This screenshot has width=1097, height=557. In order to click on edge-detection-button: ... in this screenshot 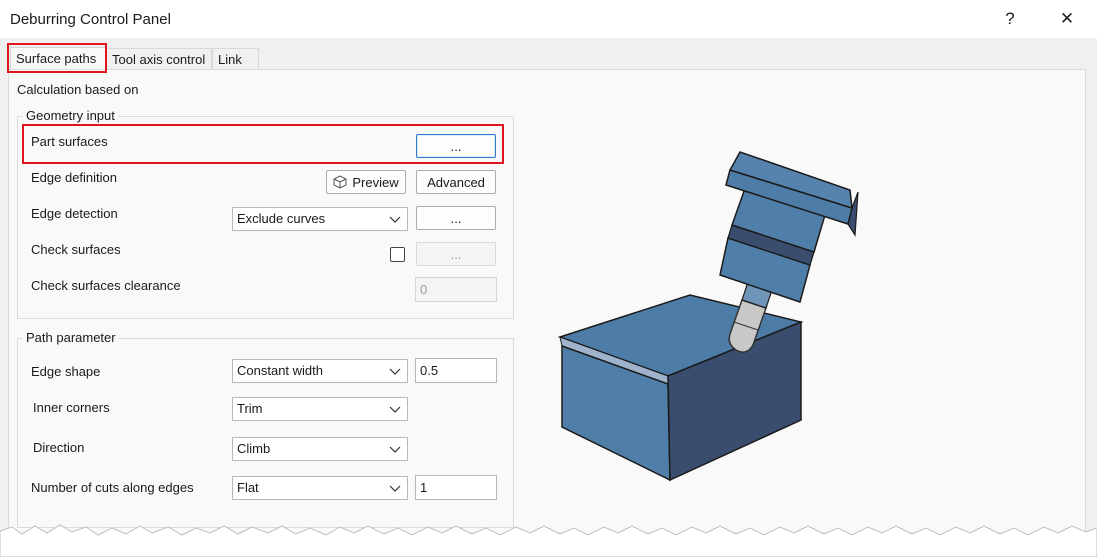, I will do `click(456, 218)`.